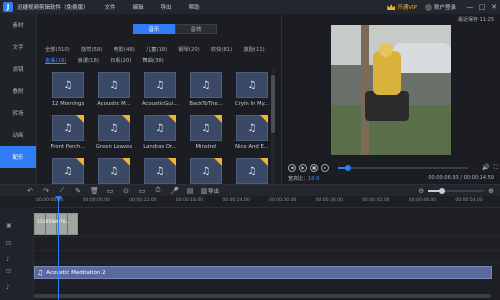 The width and height of the screenshot is (500, 300). Describe the element at coordinates (91, 49) in the screenshot. I see `category-filter: 悠然(58)` at that location.